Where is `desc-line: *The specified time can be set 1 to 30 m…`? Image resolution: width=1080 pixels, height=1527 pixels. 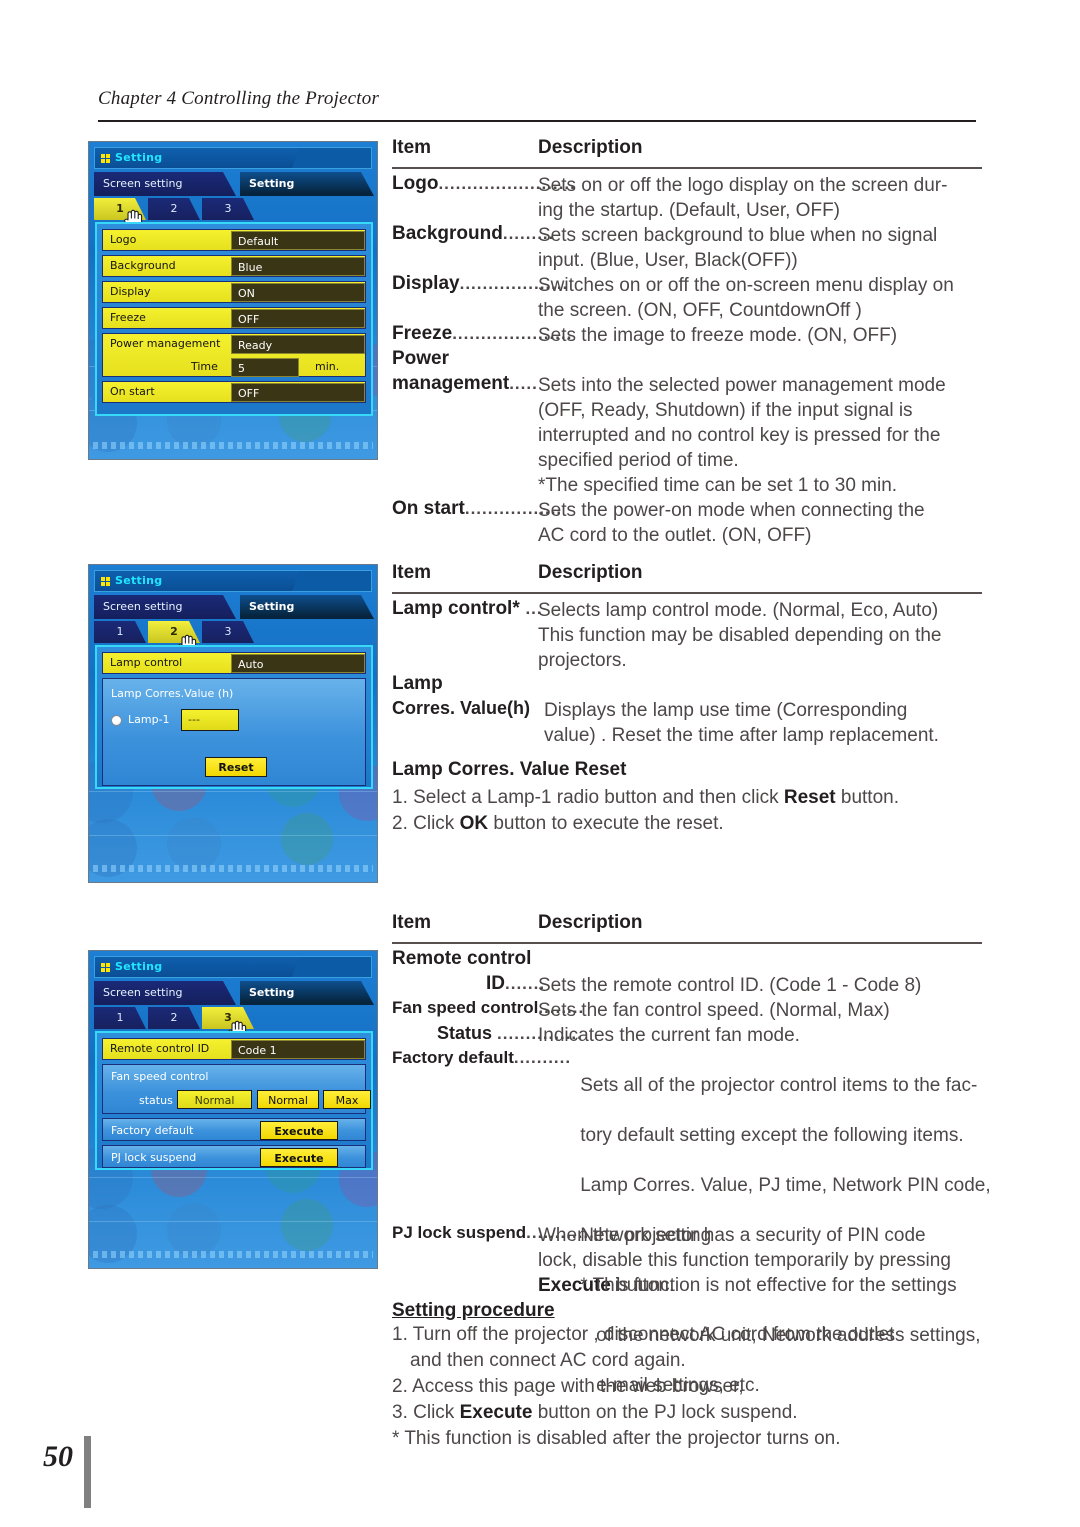
desc-line: *The specified time can be set 1 to 30 m… is located at coordinates (718, 485).